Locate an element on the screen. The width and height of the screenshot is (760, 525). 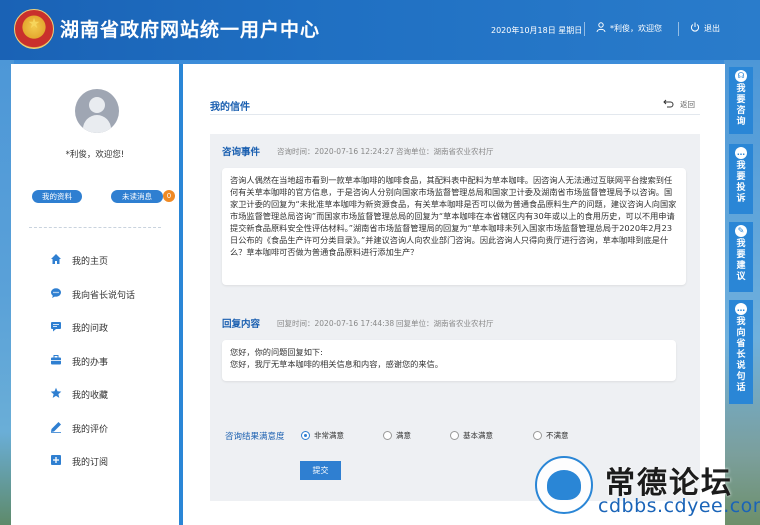
rail-item-label: 我向省长说句话 is located at coordinates (741, 355).